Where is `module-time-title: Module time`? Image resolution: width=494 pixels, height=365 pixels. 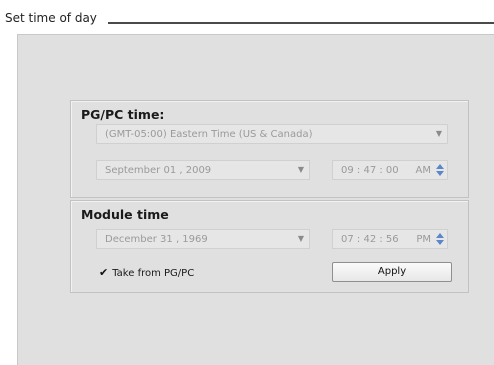
module-time-title: Module time is located at coordinates (125, 214).